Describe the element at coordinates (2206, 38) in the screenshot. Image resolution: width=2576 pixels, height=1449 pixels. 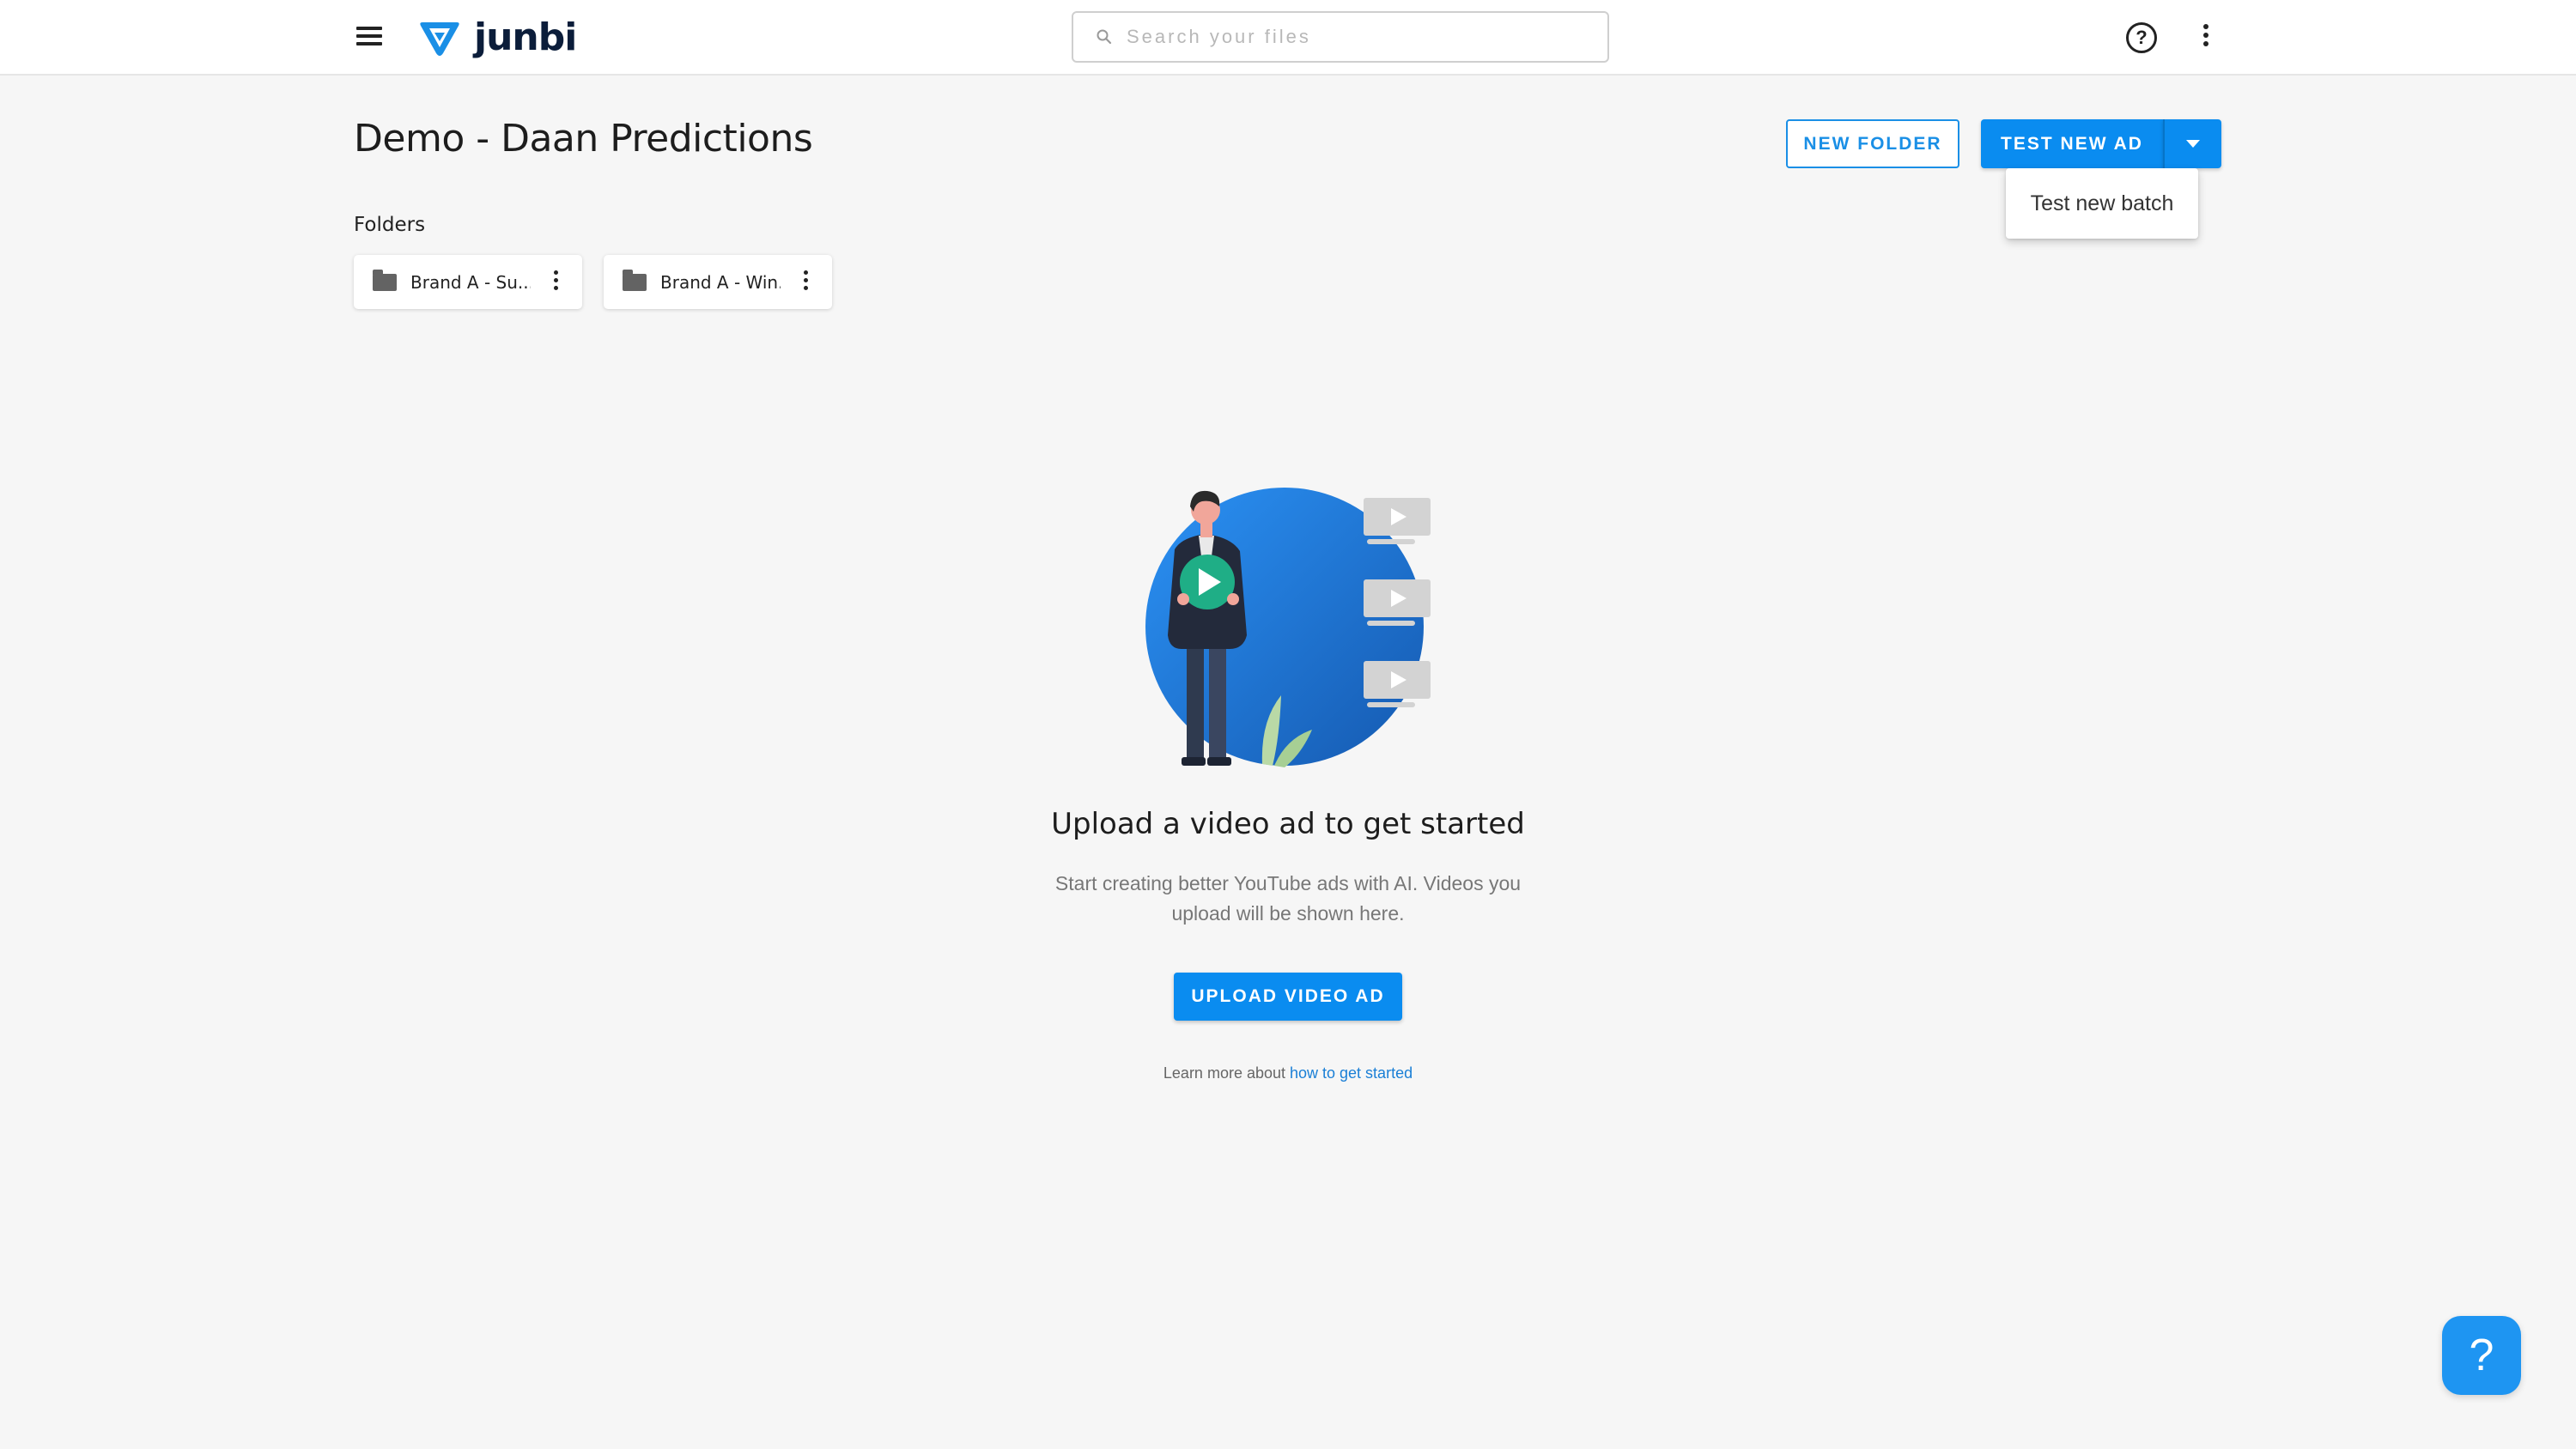
I see `more-options-icon` at that location.